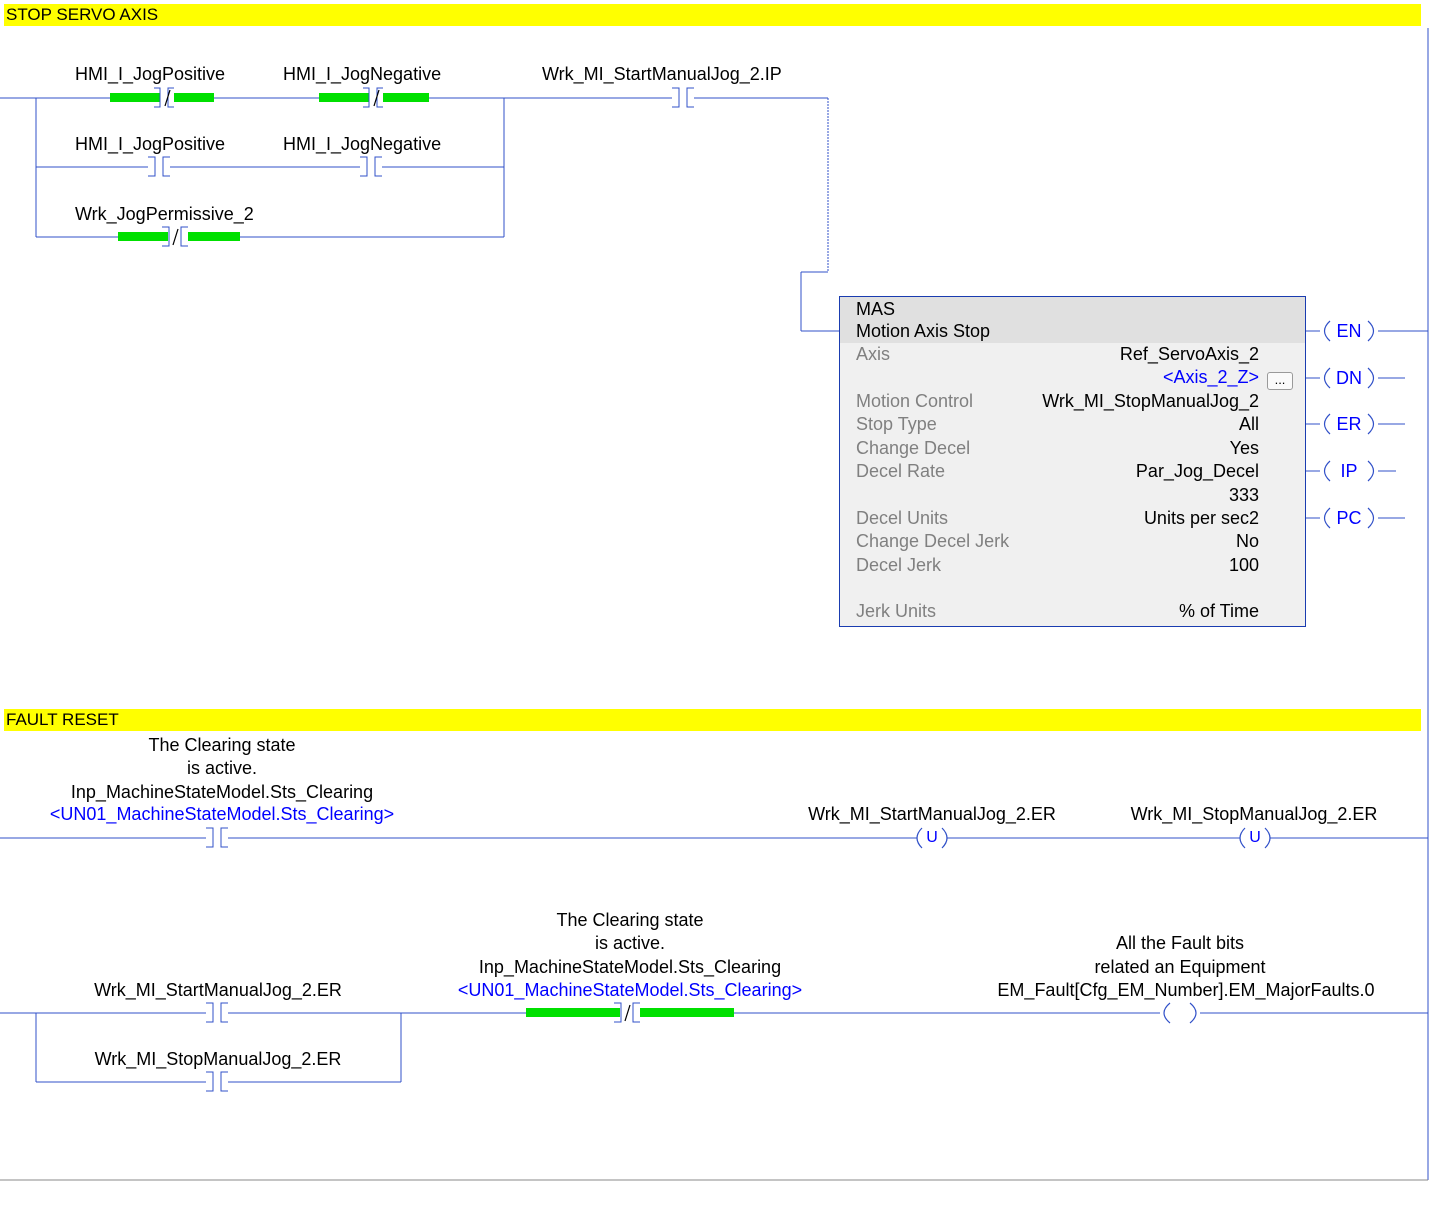 The image size is (1431, 1232). What do you see at coordinates (1349, 471) in the screenshot?
I see `mas-output-ip: IP` at bounding box center [1349, 471].